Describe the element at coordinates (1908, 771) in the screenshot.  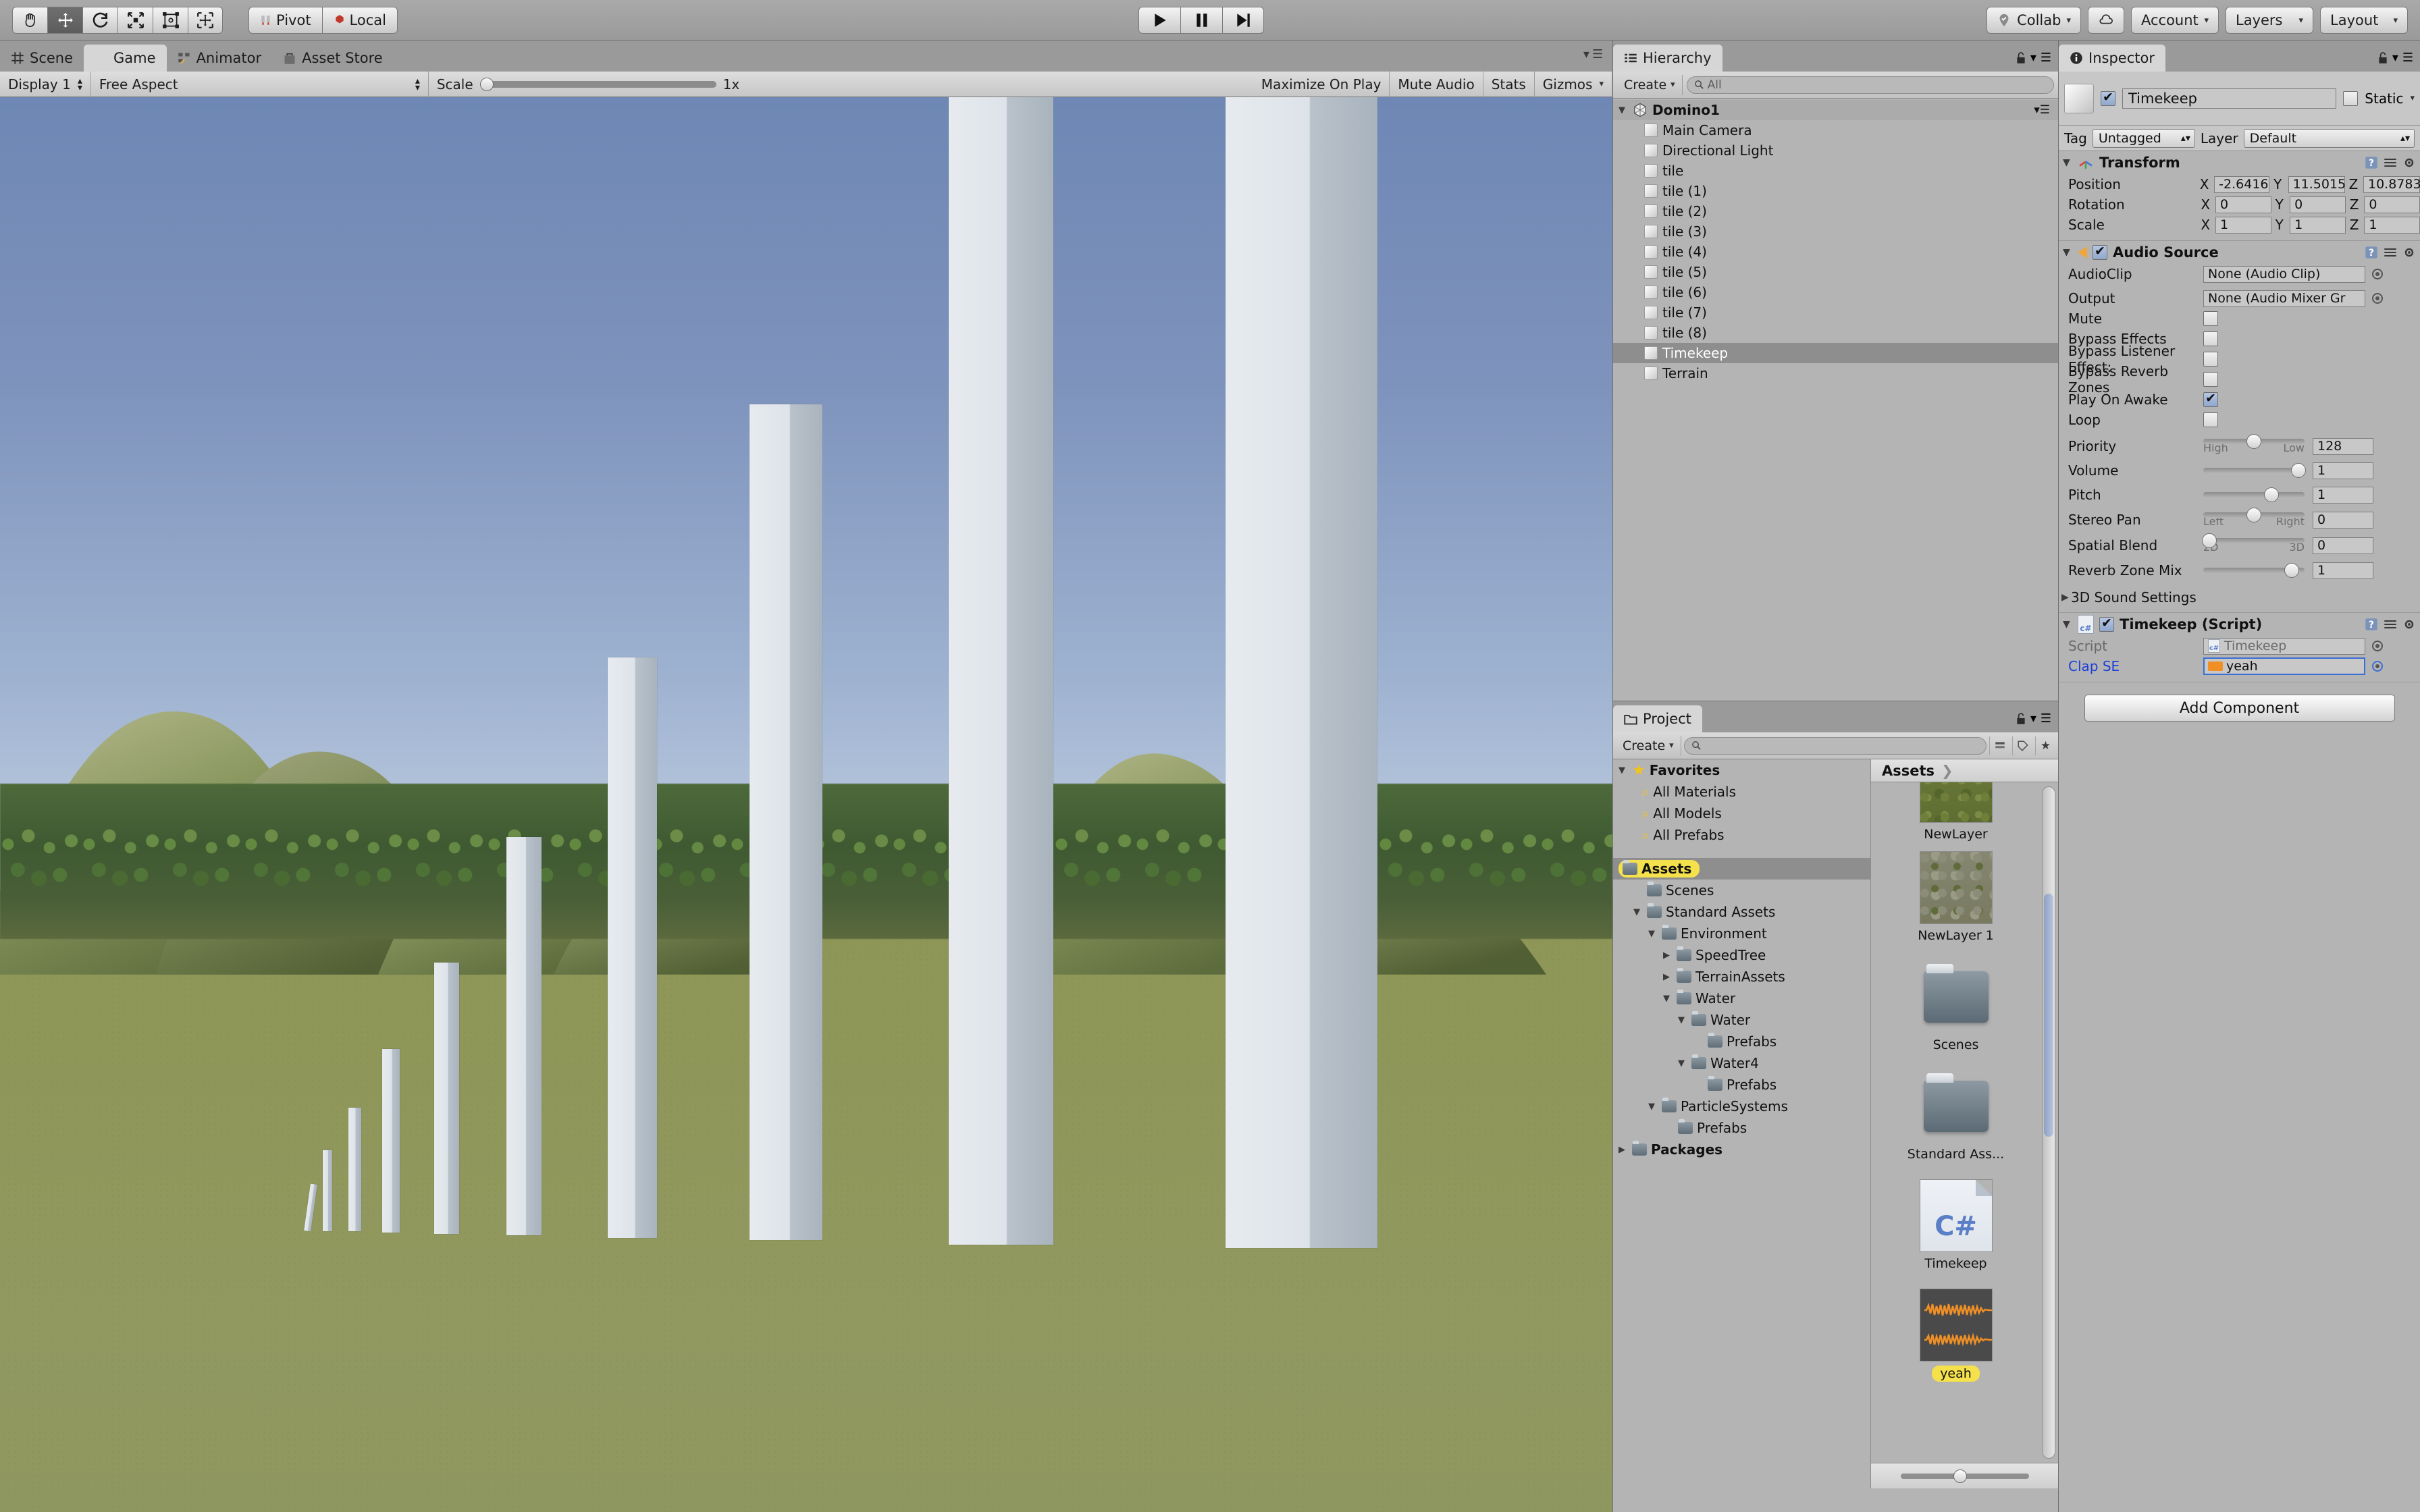
I see `breadcrumb-assets: Assets` at that location.